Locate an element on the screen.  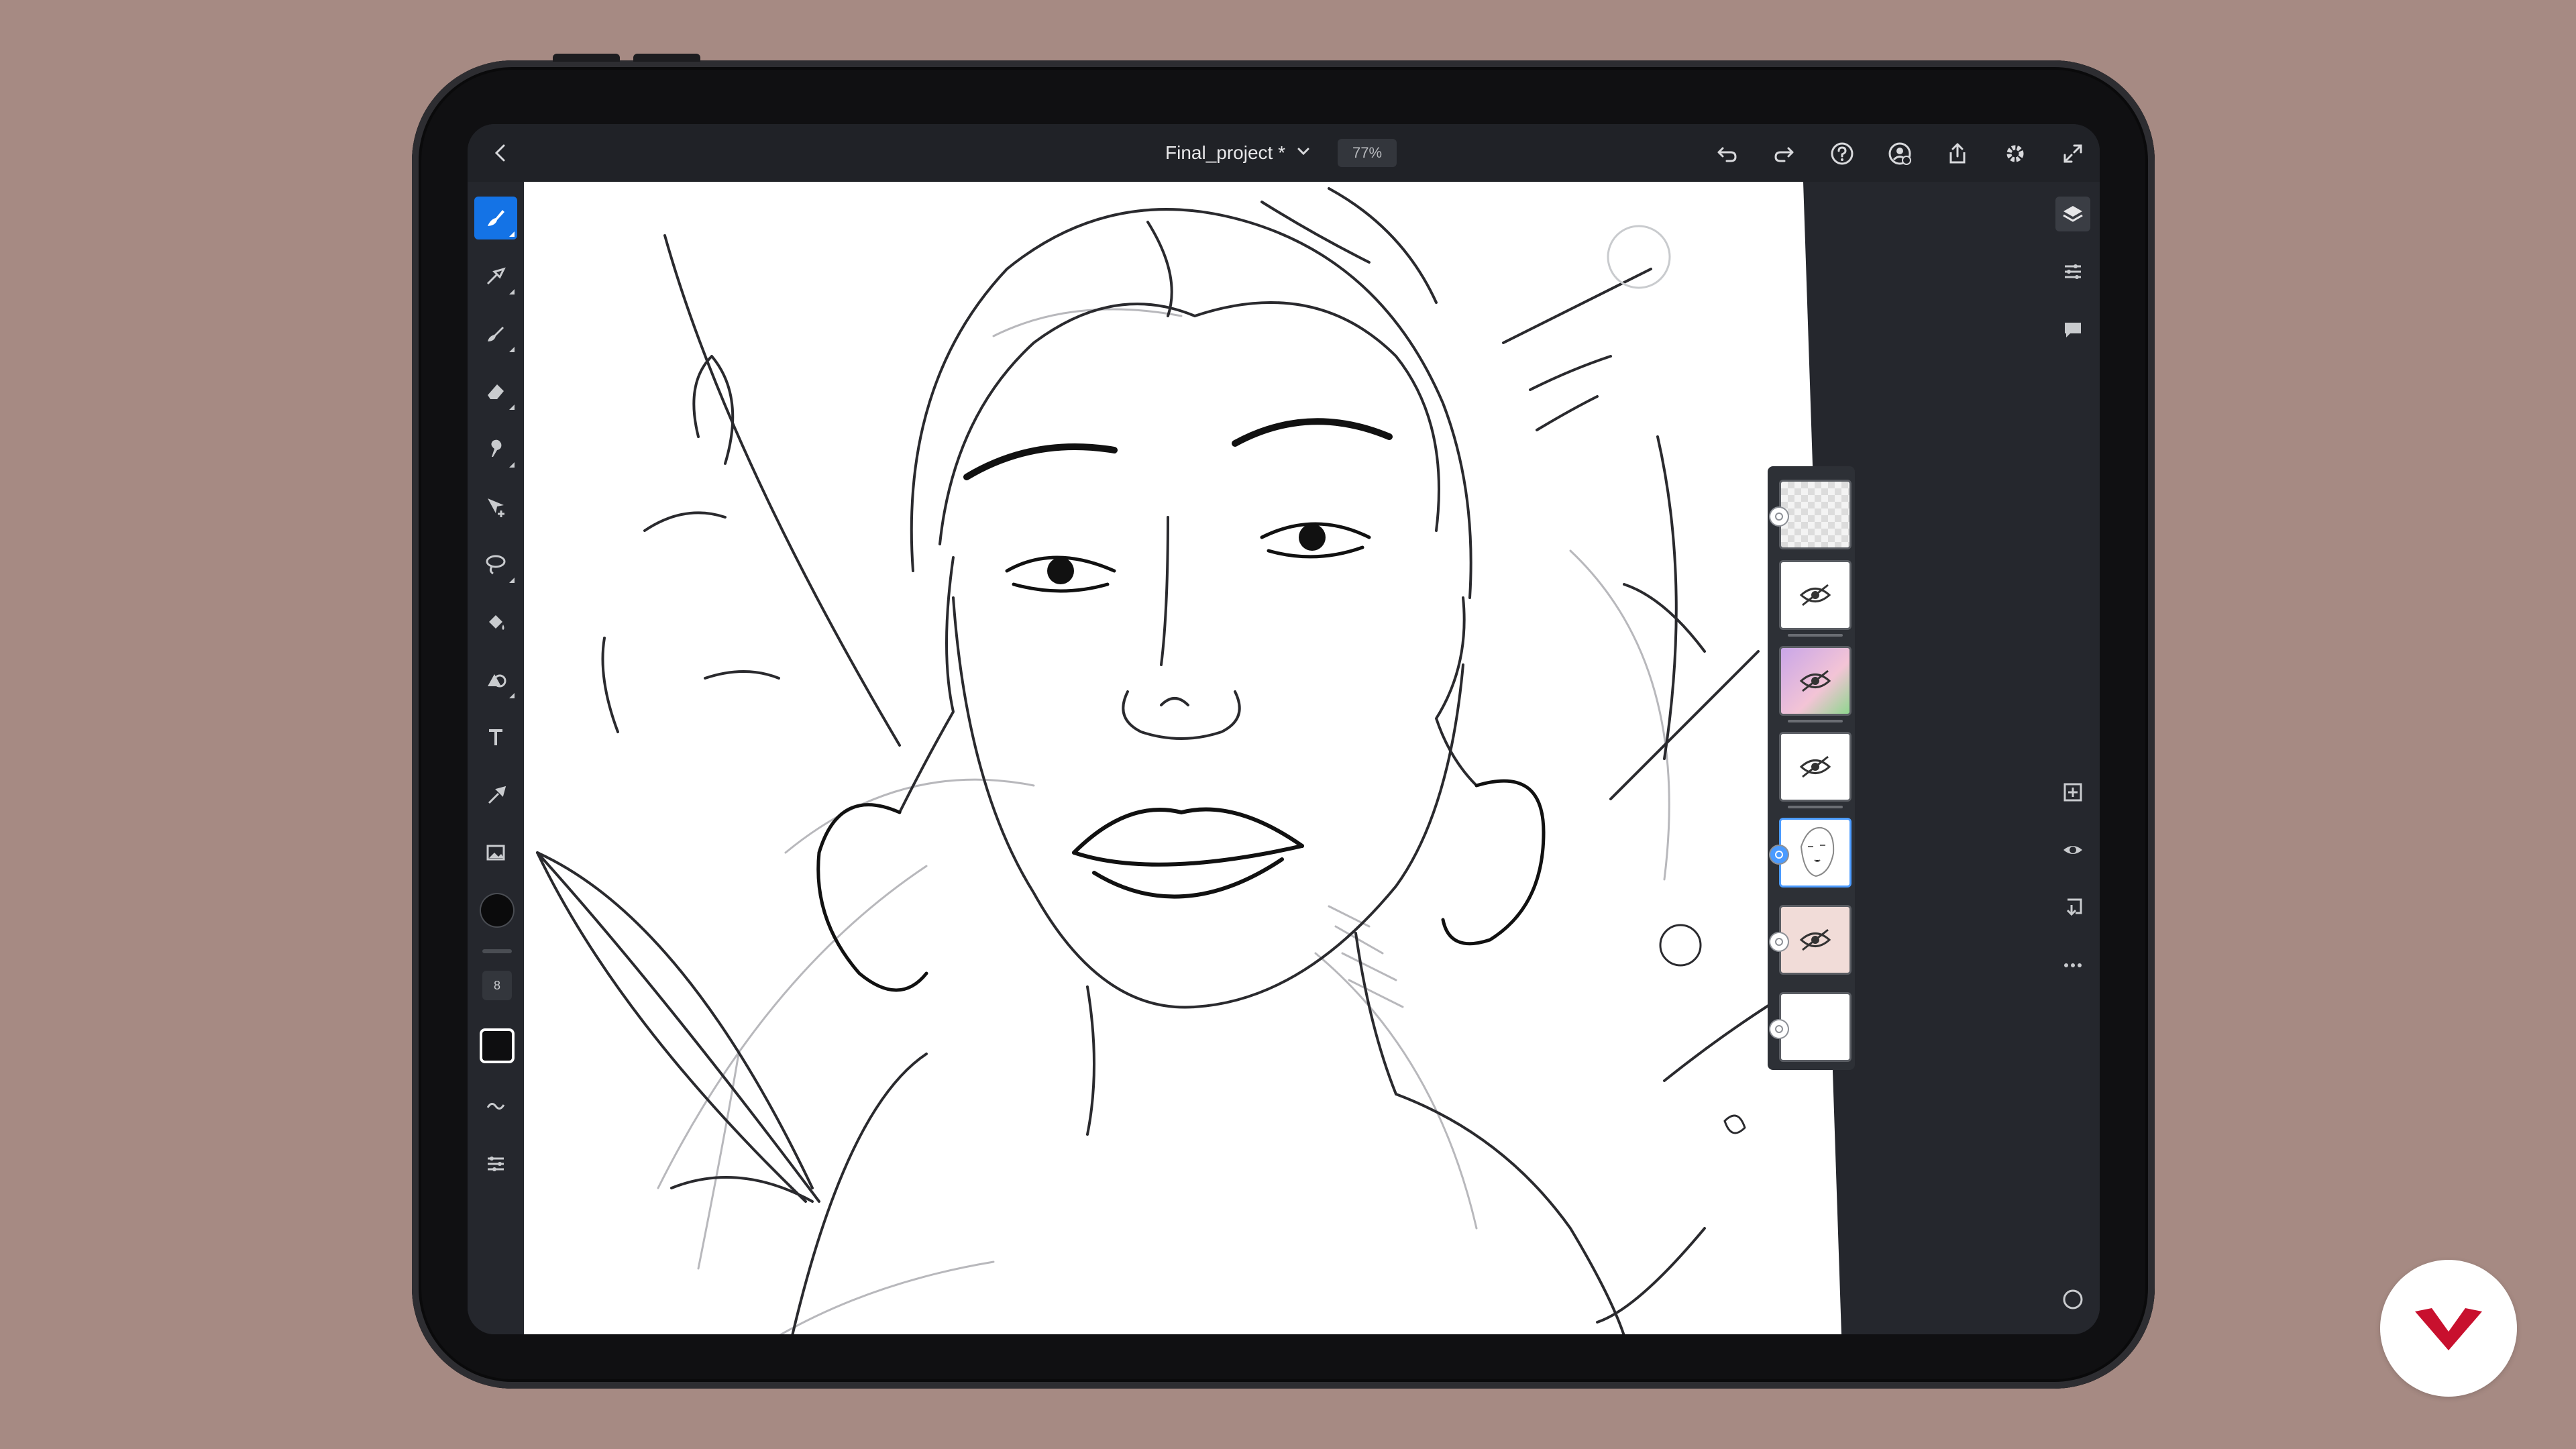
eyedropper-tool is located at coordinates (495, 794).